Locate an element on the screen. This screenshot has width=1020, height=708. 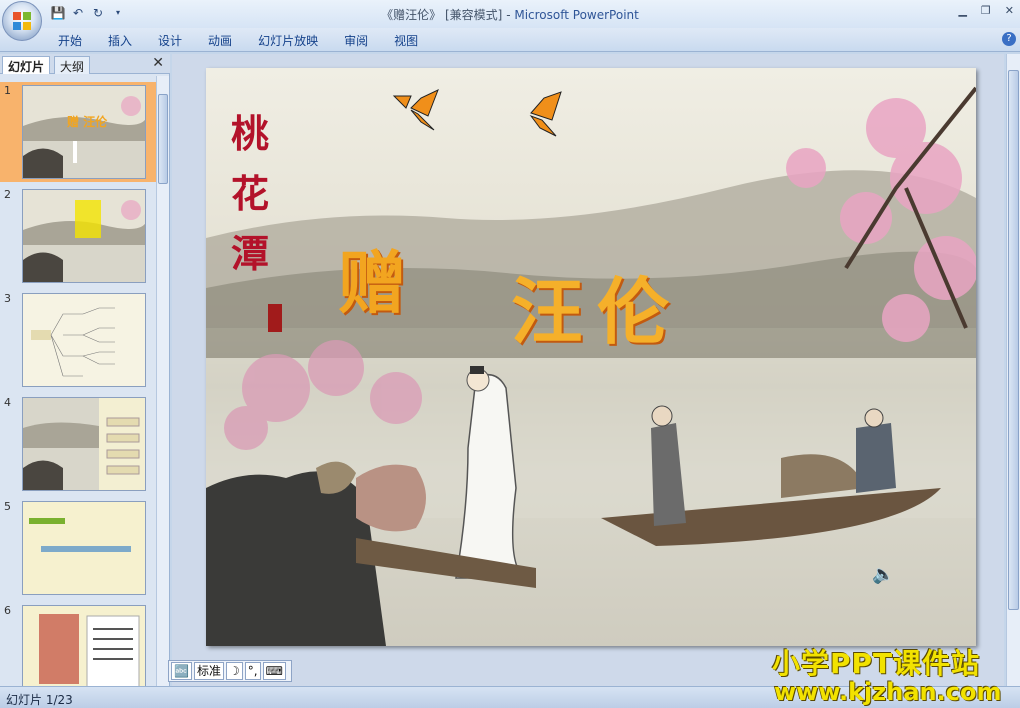
punctuation-icon: °, is located at coordinates (252, 671).